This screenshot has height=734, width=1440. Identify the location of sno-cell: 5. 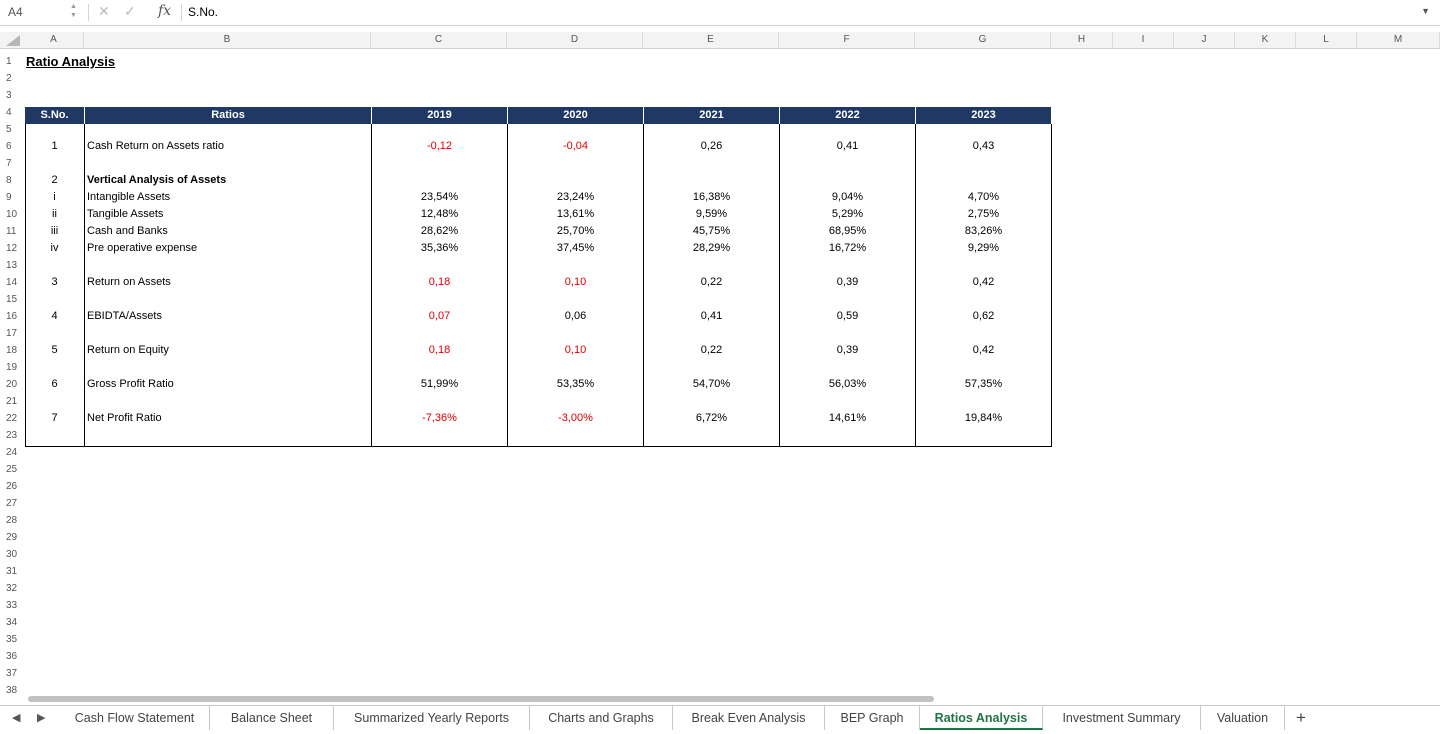
(54, 350).